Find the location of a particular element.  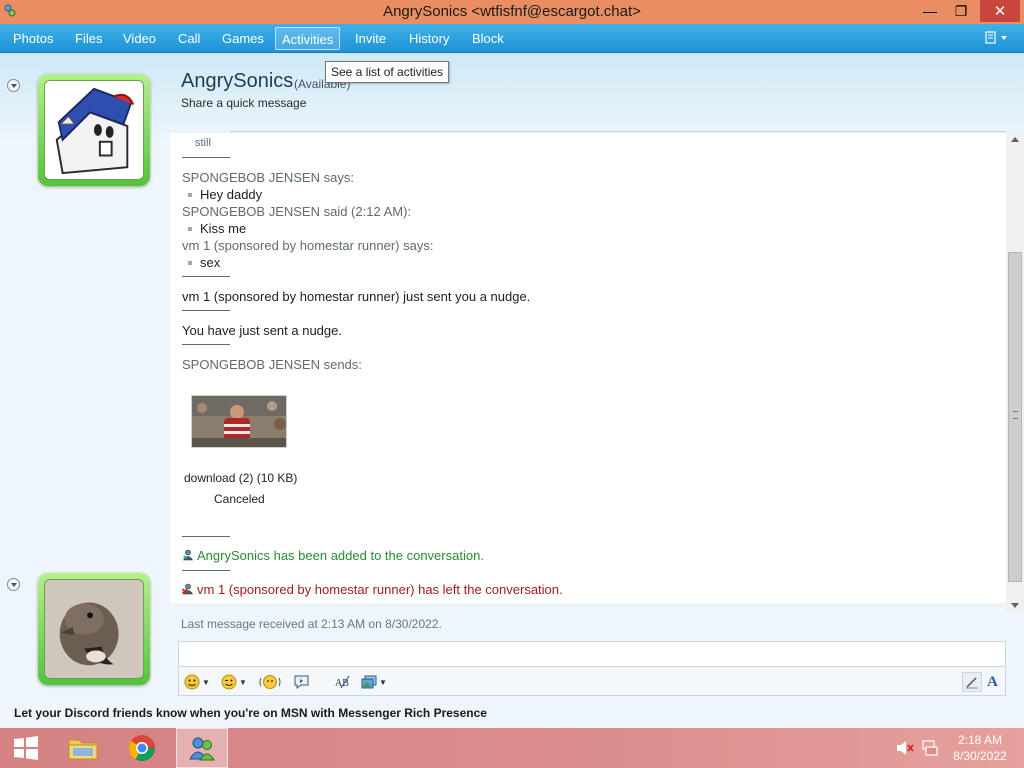

sender-line: SPONGEBOB JENSEN sends: is located at coordinates (272, 364).